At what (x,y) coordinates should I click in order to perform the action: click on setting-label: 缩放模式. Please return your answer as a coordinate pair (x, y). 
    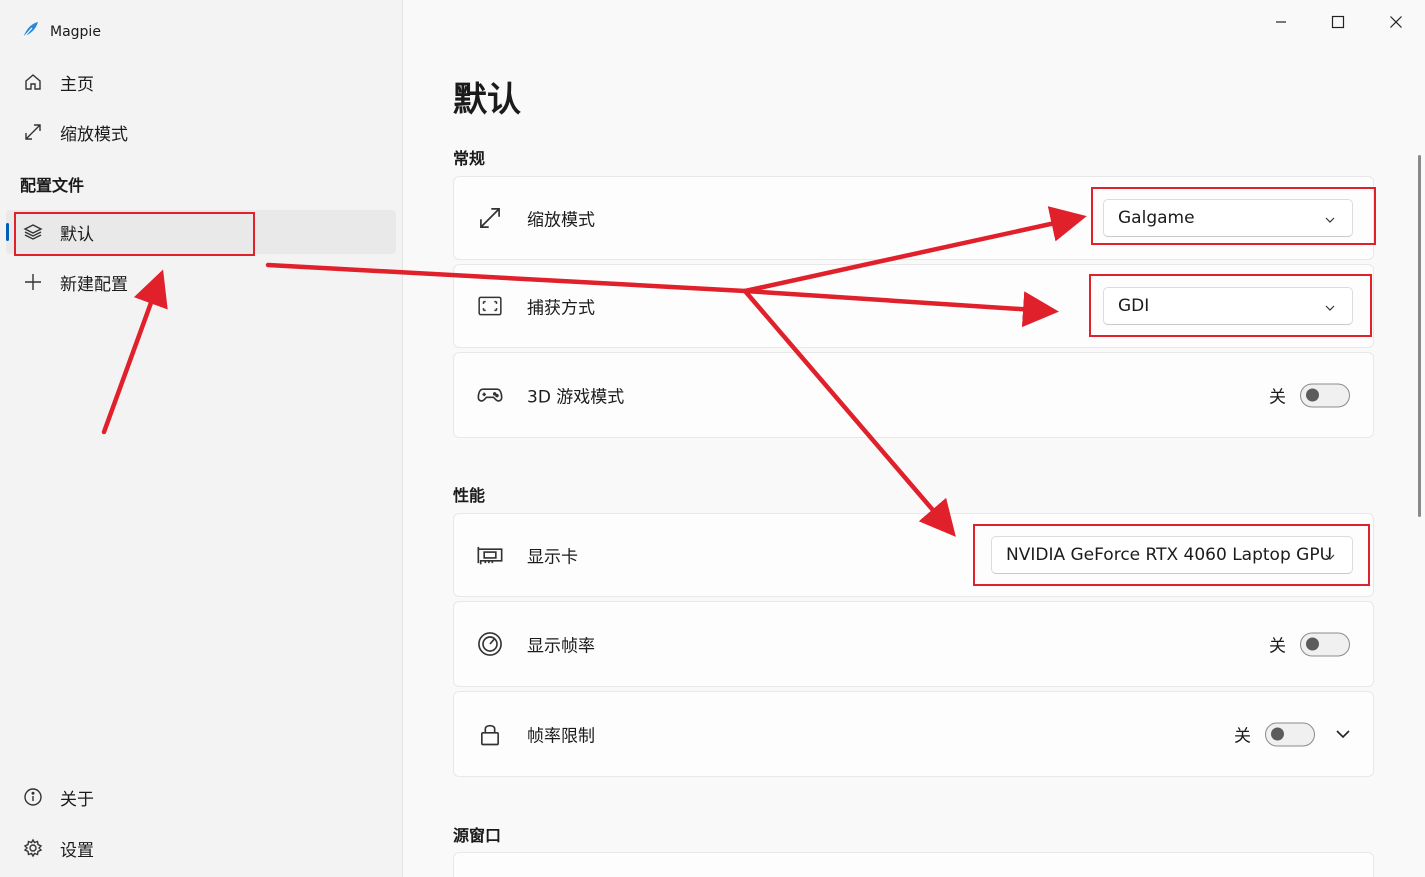
    Looking at the image, I should click on (561, 220).